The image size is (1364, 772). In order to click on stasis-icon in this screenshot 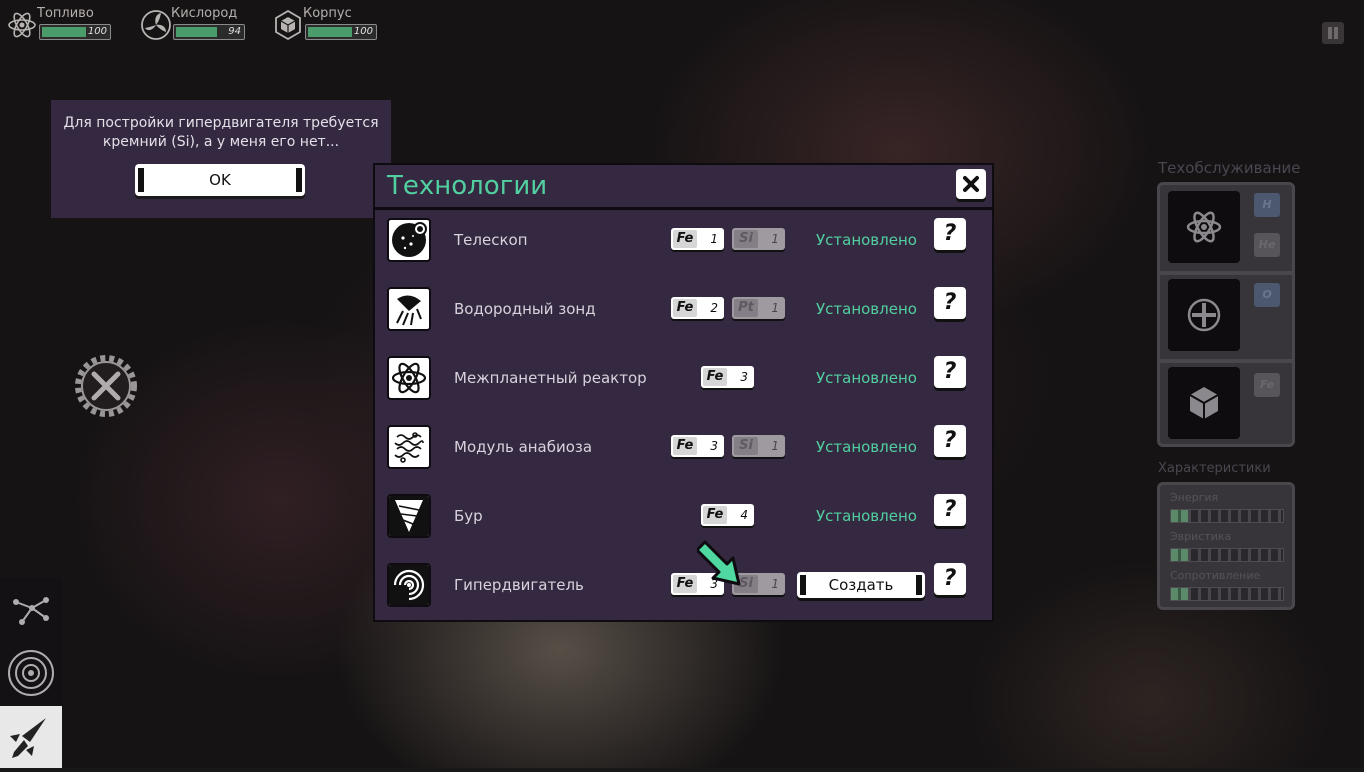, I will do `click(409, 447)`.